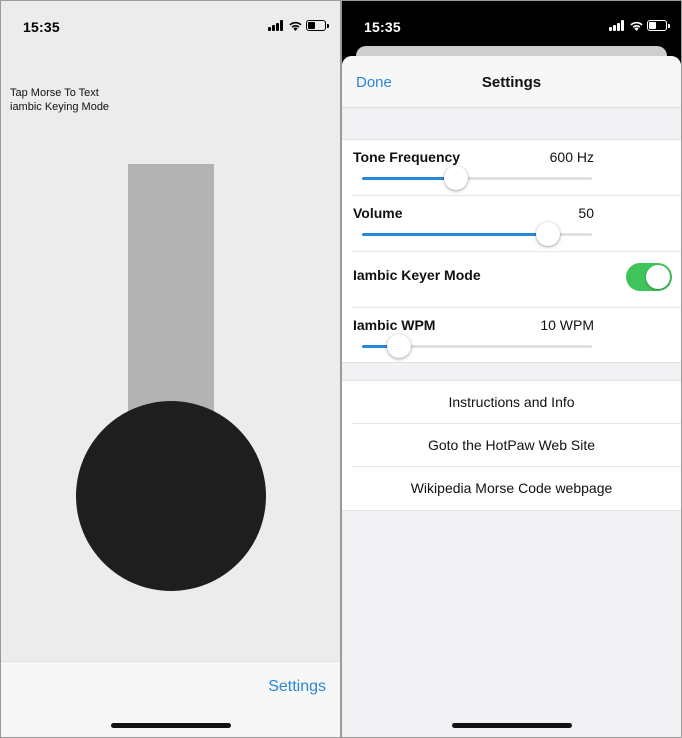 The image size is (682, 738). What do you see at coordinates (417, 275) in the screenshot?
I see `iambic-keyer-mode-label: Iambic Keyer Mode` at bounding box center [417, 275].